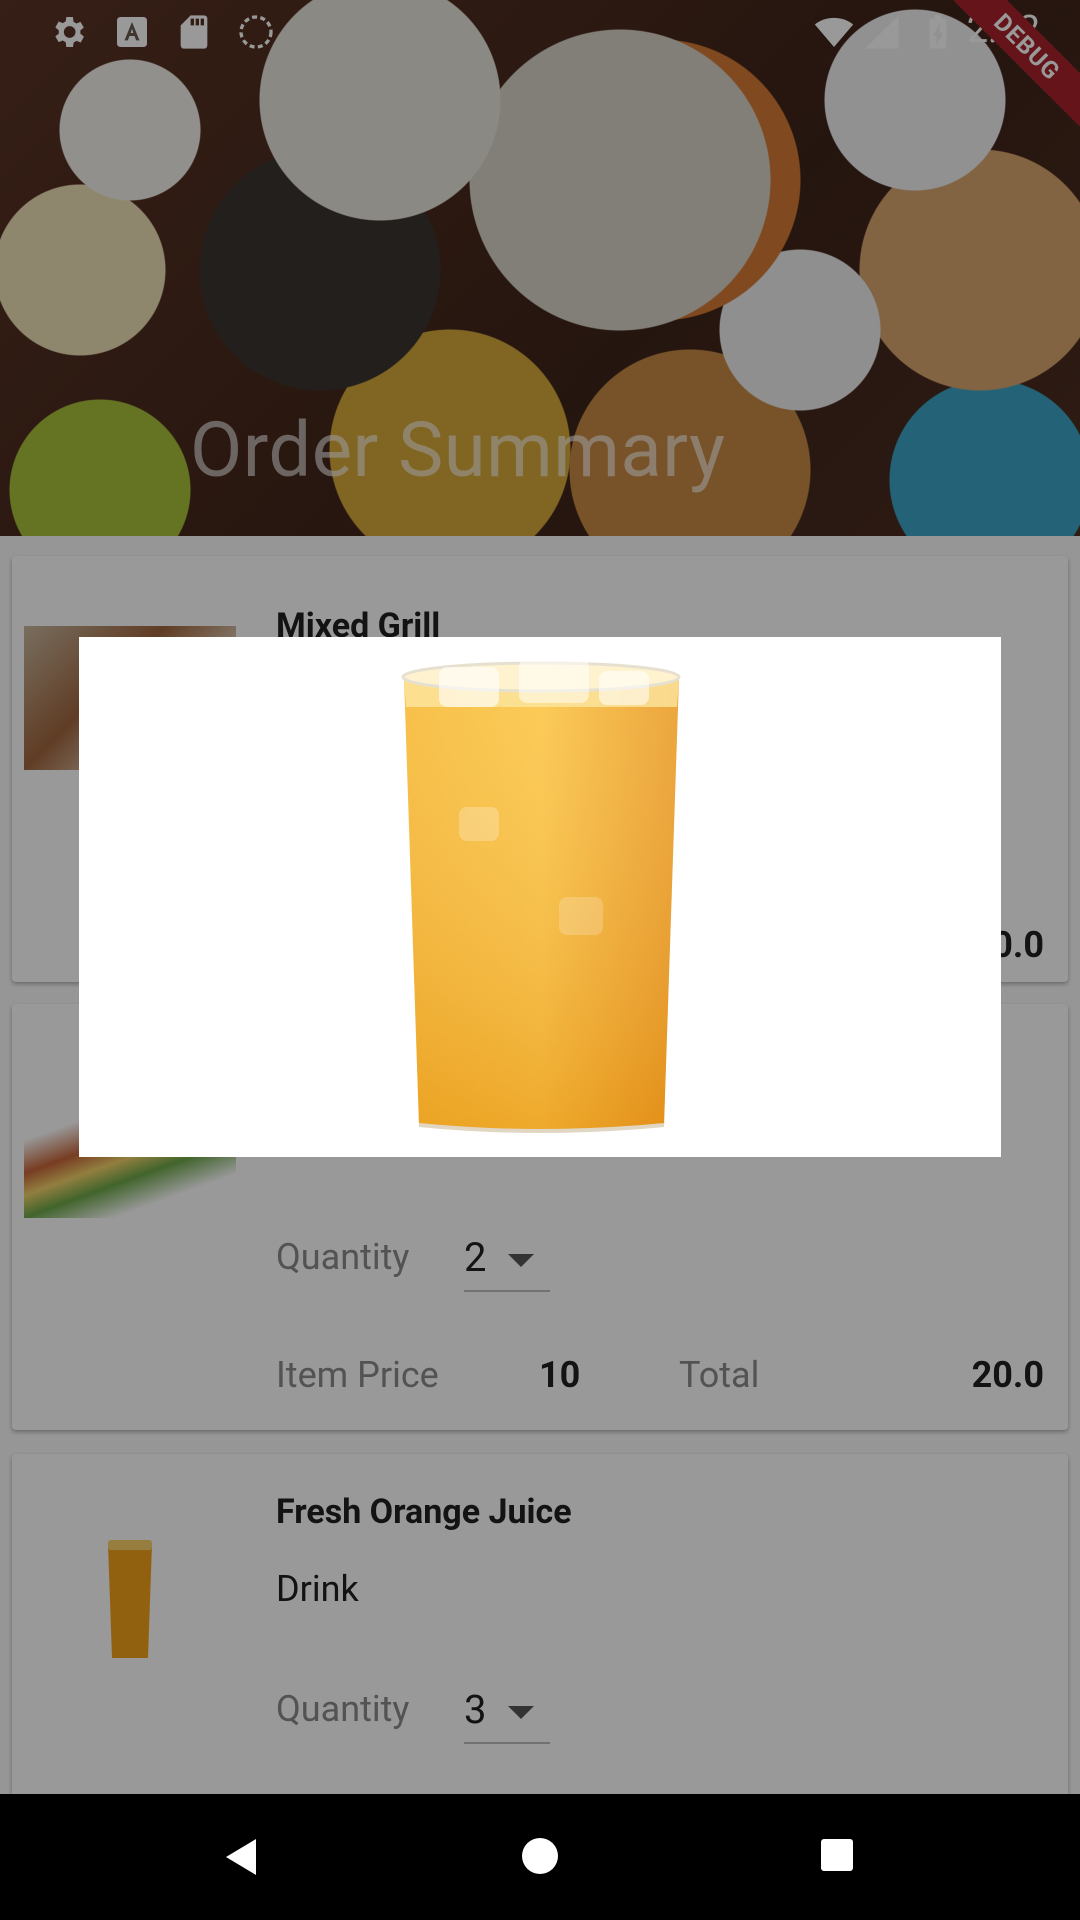 The image size is (1080, 1920). I want to click on system-nav-bar, so click(540, 1857).